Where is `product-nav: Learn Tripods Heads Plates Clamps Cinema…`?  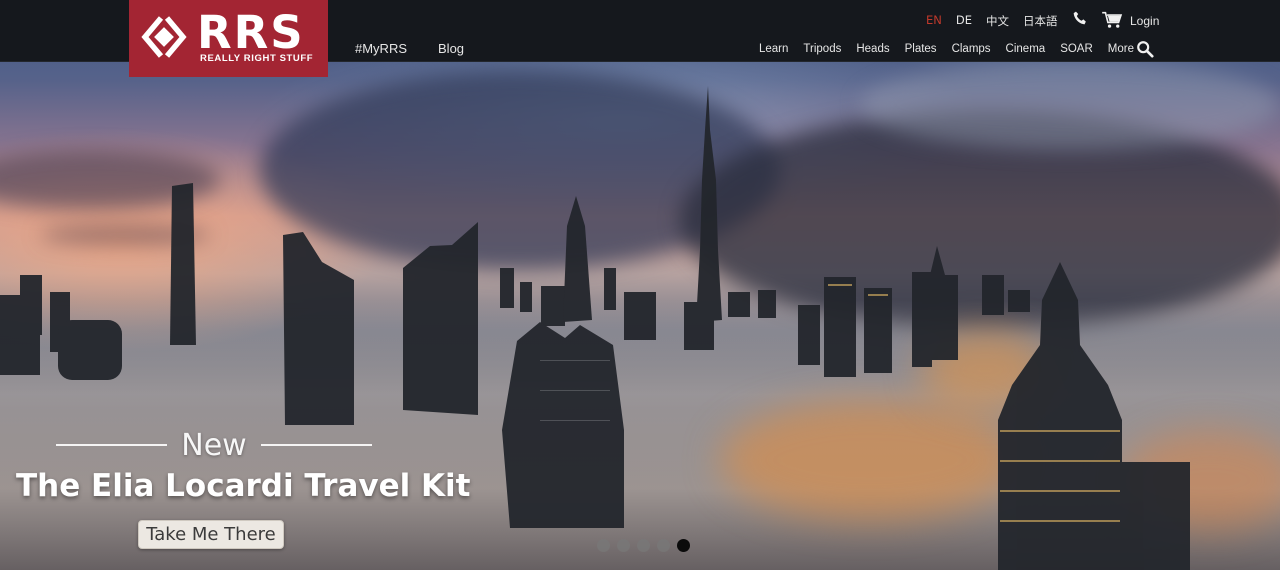 product-nav: Learn Tripods Heads Plates Clamps Cinema… is located at coordinates (946, 49).